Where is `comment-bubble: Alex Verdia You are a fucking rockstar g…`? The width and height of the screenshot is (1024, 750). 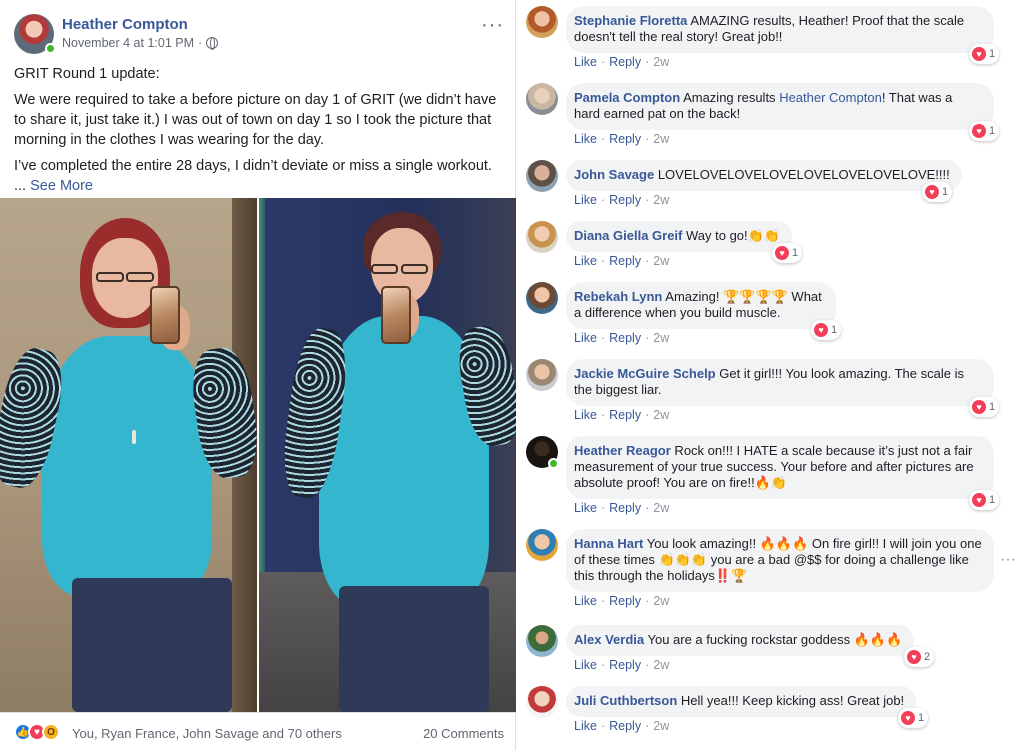 comment-bubble: Alex Verdia You are a fucking rockstar g… is located at coordinates (740, 640).